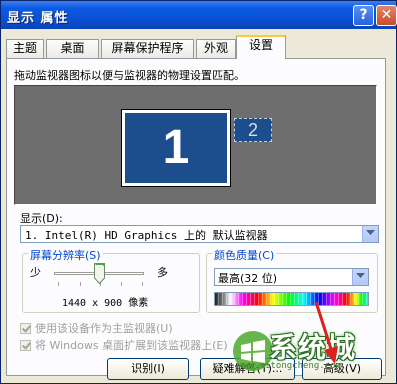 This screenshot has width=397, height=384. Describe the element at coordinates (99, 274) in the screenshot. I see `resolution-slider-thumb` at that location.